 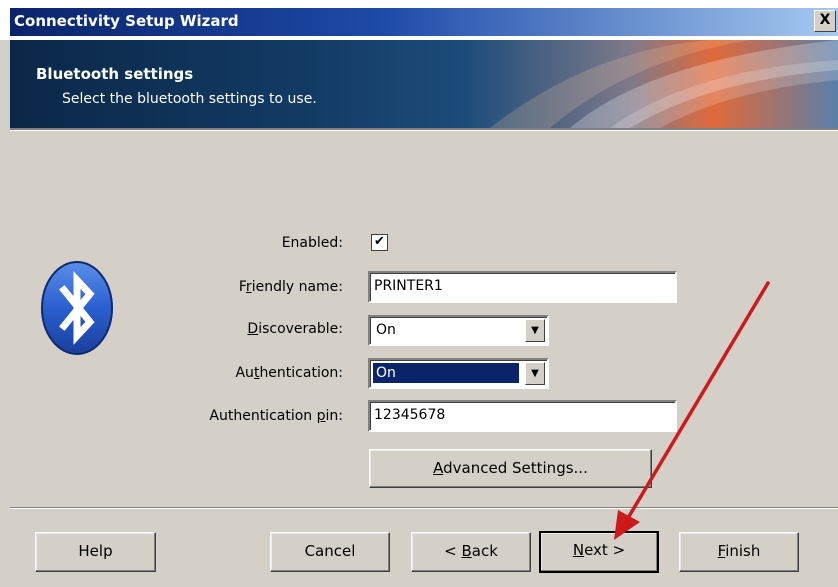 I want to click on authentication-dropdown: On ▼, so click(x=458, y=373).